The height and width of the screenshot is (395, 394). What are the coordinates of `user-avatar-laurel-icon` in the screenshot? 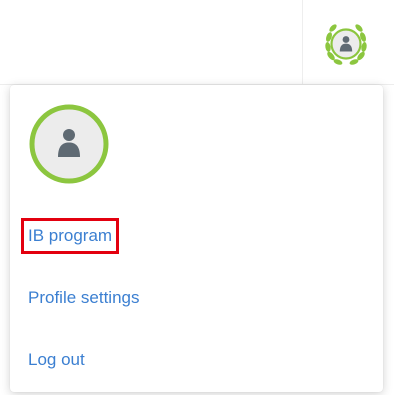 It's located at (346, 43).